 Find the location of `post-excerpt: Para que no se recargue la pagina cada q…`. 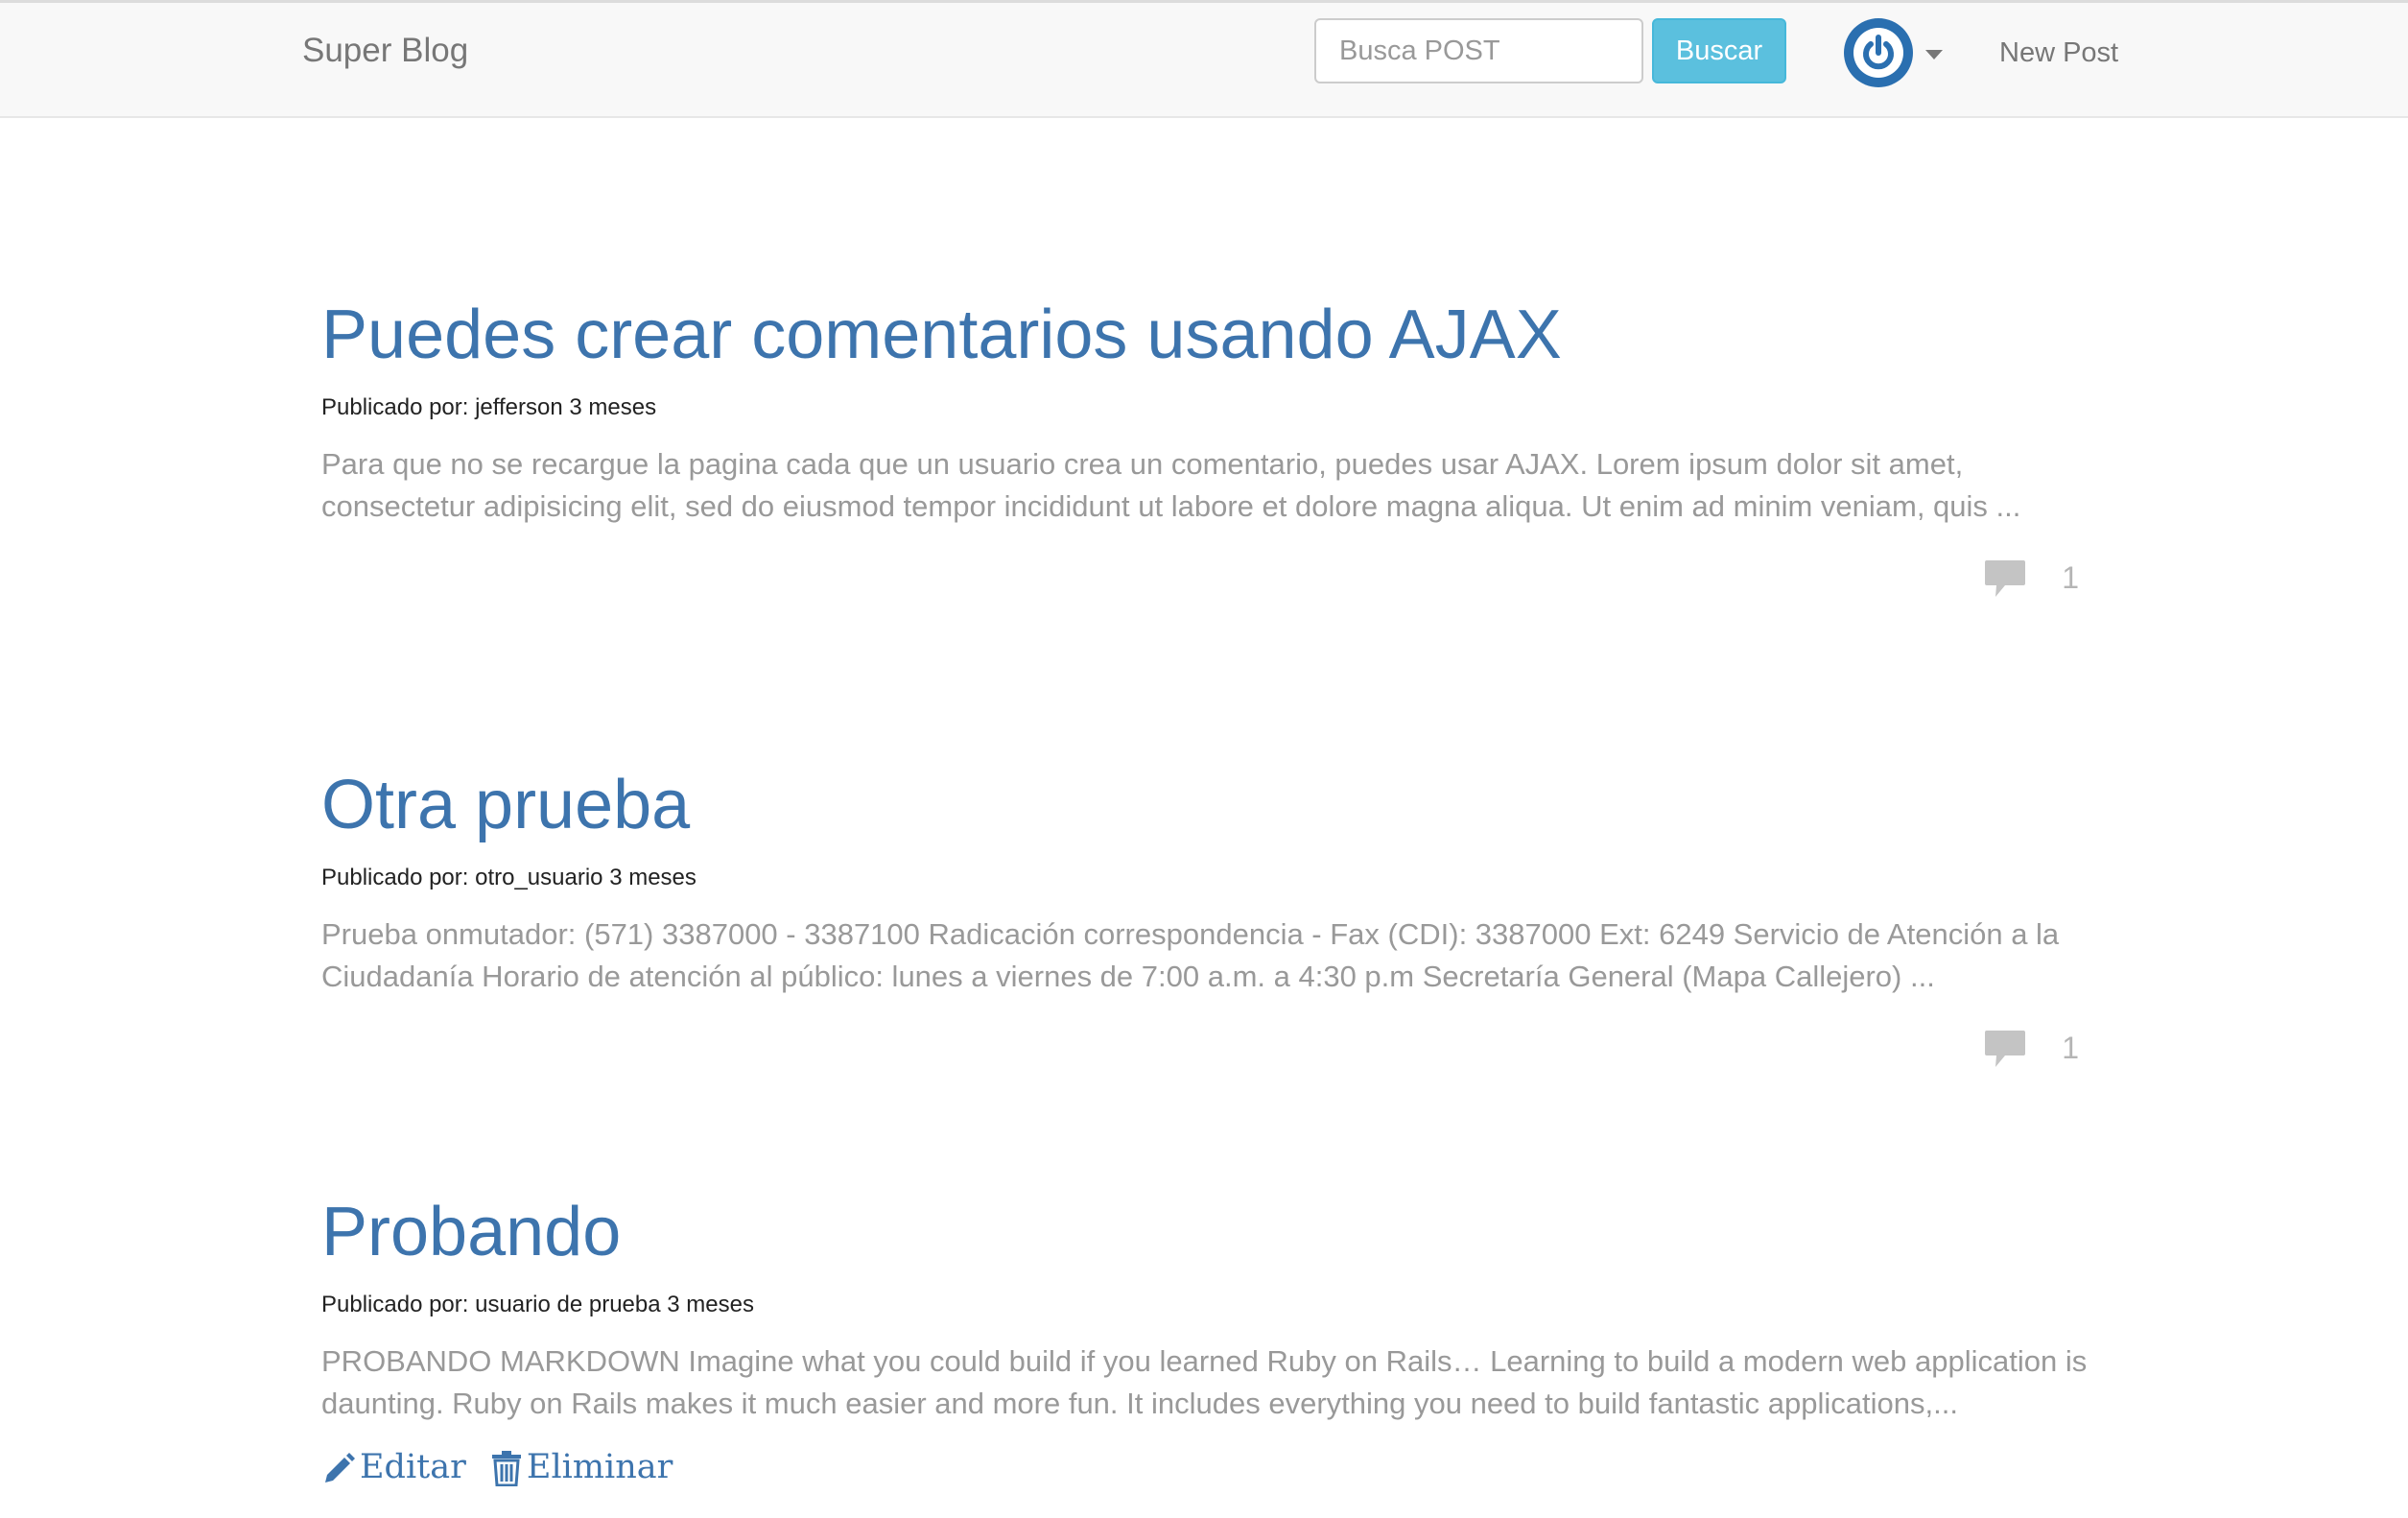

post-excerpt: Para que no se recargue la pagina cada q… is located at coordinates (1171, 484).